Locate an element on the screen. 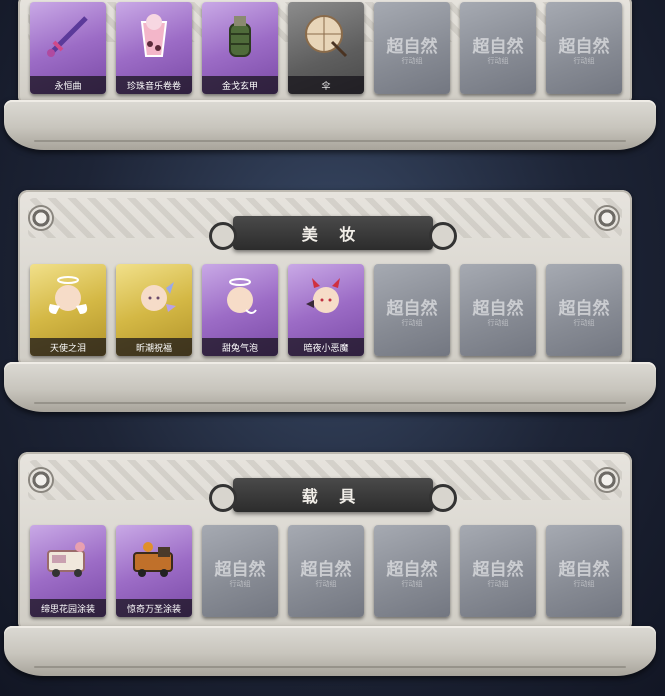 This screenshot has width=665, height=696. crystal-face-icon is located at coordinates (154, 298).